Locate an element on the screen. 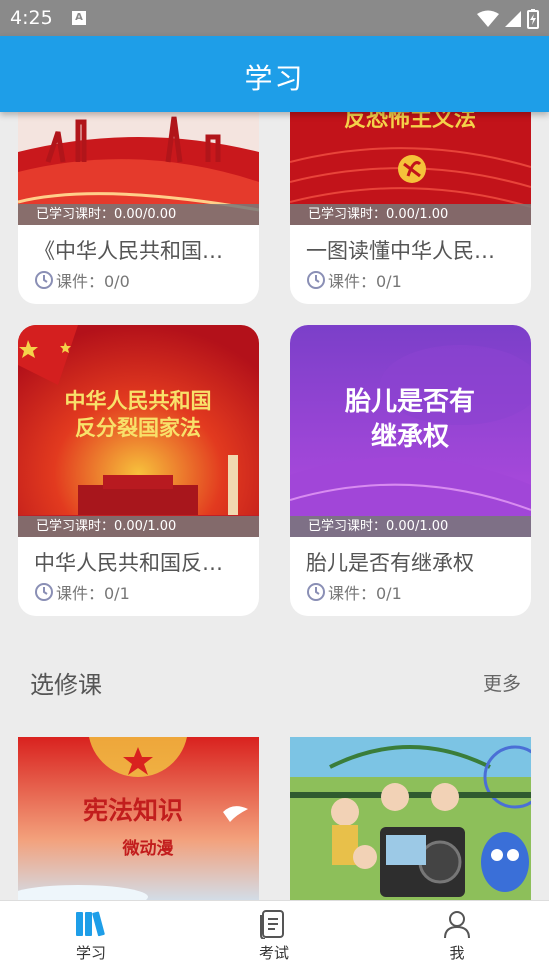 The image size is (549, 976). svg-text: 继承权 is located at coordinates (410, 436).